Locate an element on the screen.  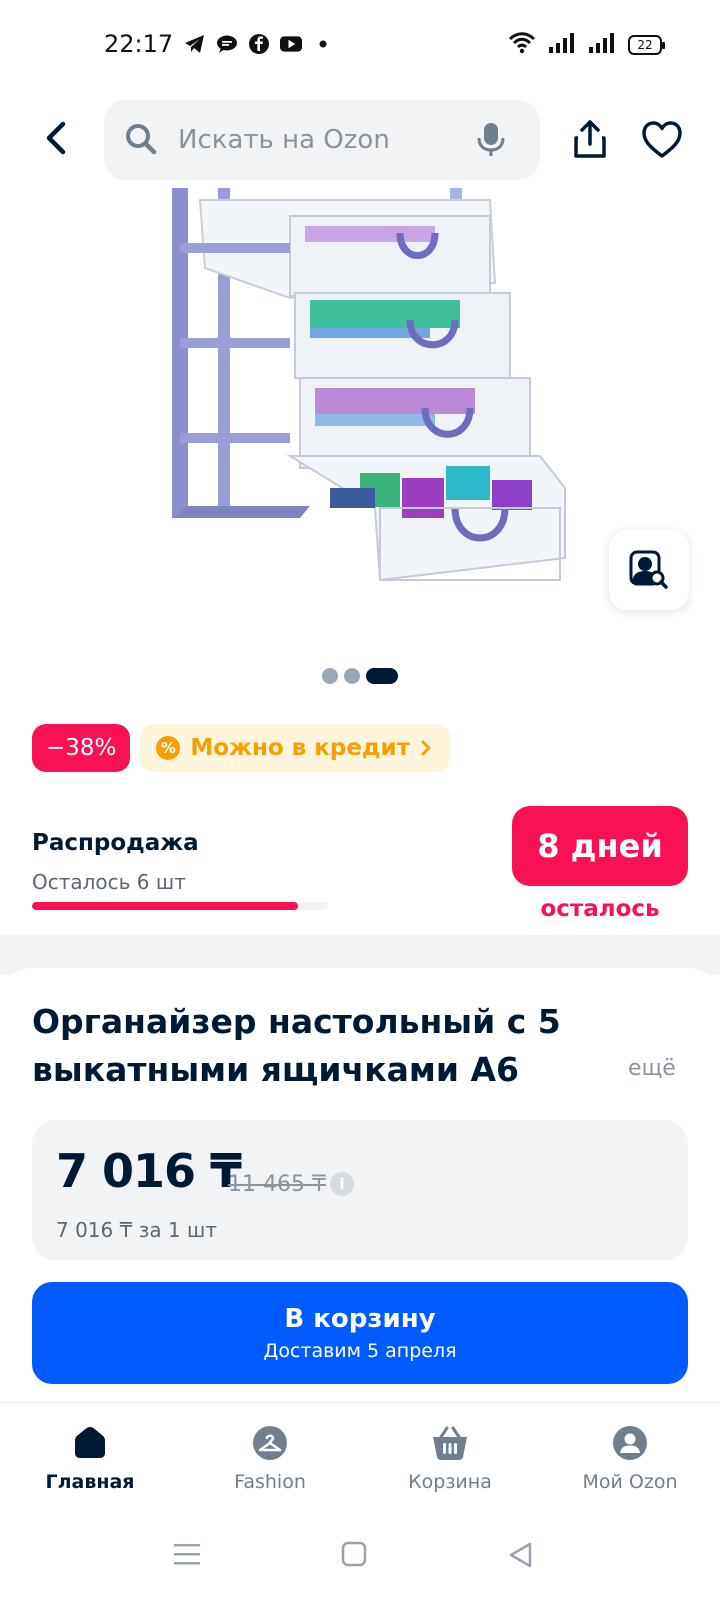
facebook-icon is located at coordinates (259, 44).